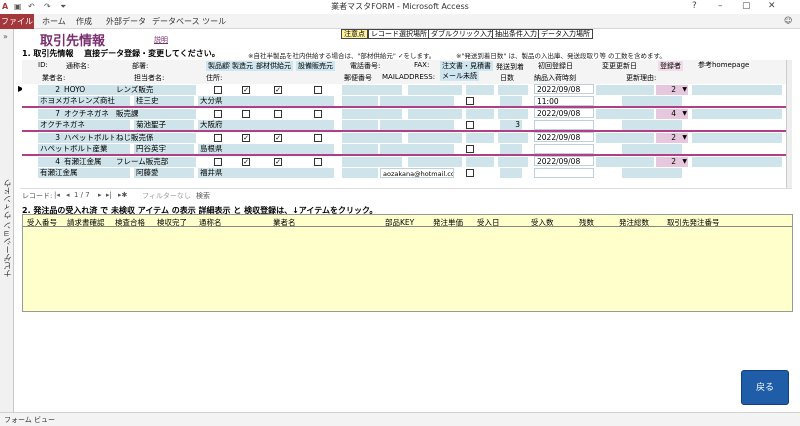 The height and width of the screenshot is (426, 800). I want to click on vendor-name-field: ハペットボルト, so click(88, 138).